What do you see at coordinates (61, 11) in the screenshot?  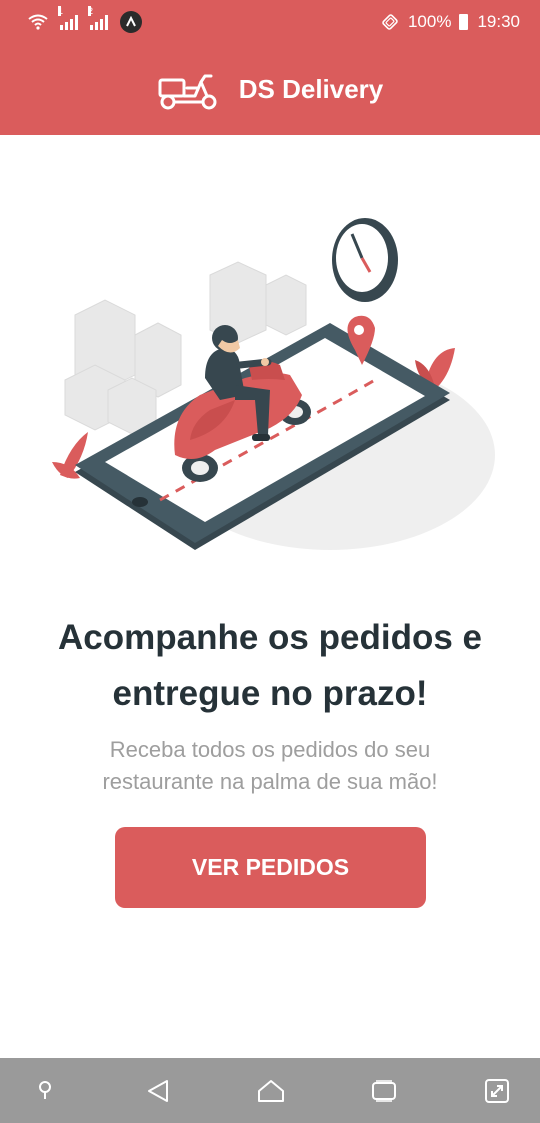 I see `sim-1-label: 1` at bounding box center [61, 11].